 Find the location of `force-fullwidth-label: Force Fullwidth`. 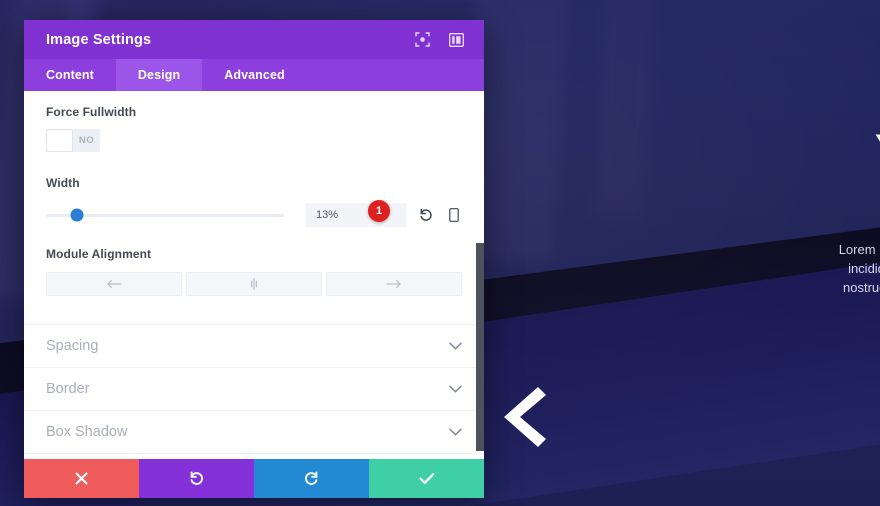

force-fullwidth-label: Force Fullwidth is located at coordinates (91, 112).